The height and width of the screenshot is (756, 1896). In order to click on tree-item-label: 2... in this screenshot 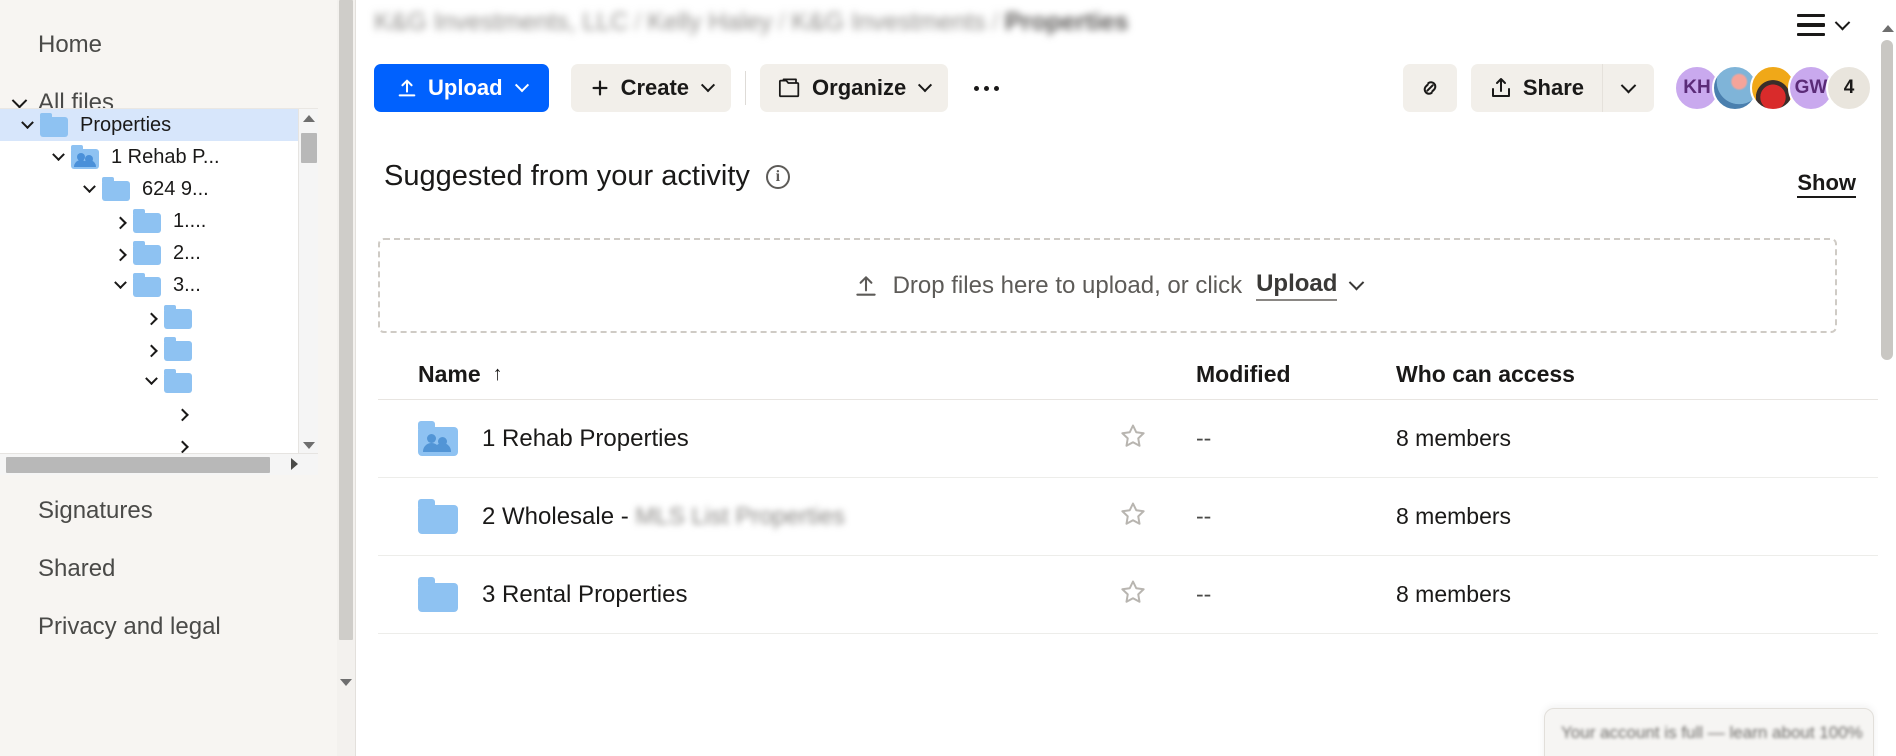, I will do `click(187, 252)`.